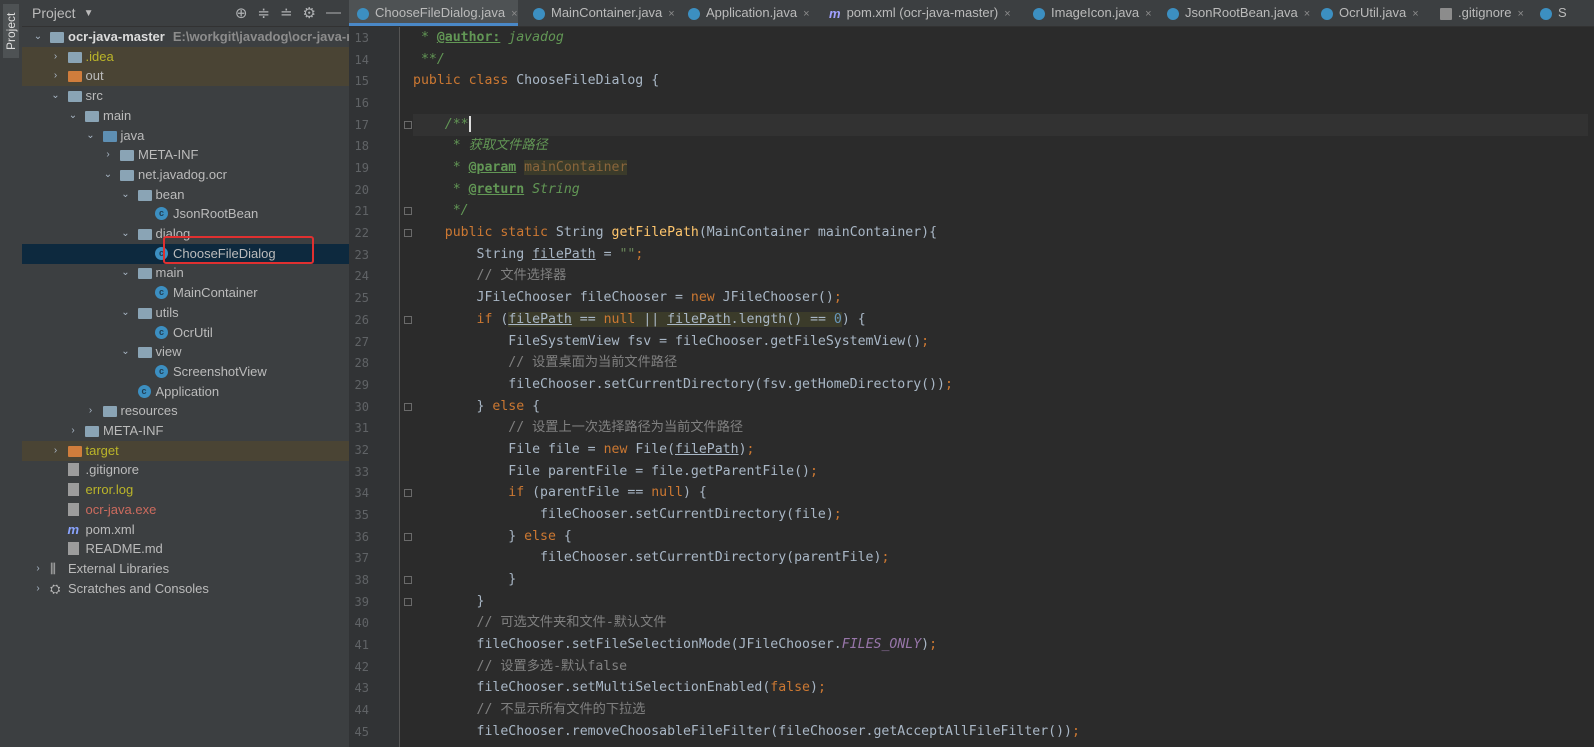  Describe the element at coordinates (1000, 515) in the screenshot. I see `code-line: fileChooser.setCurrentDirectory(file);` at that location.